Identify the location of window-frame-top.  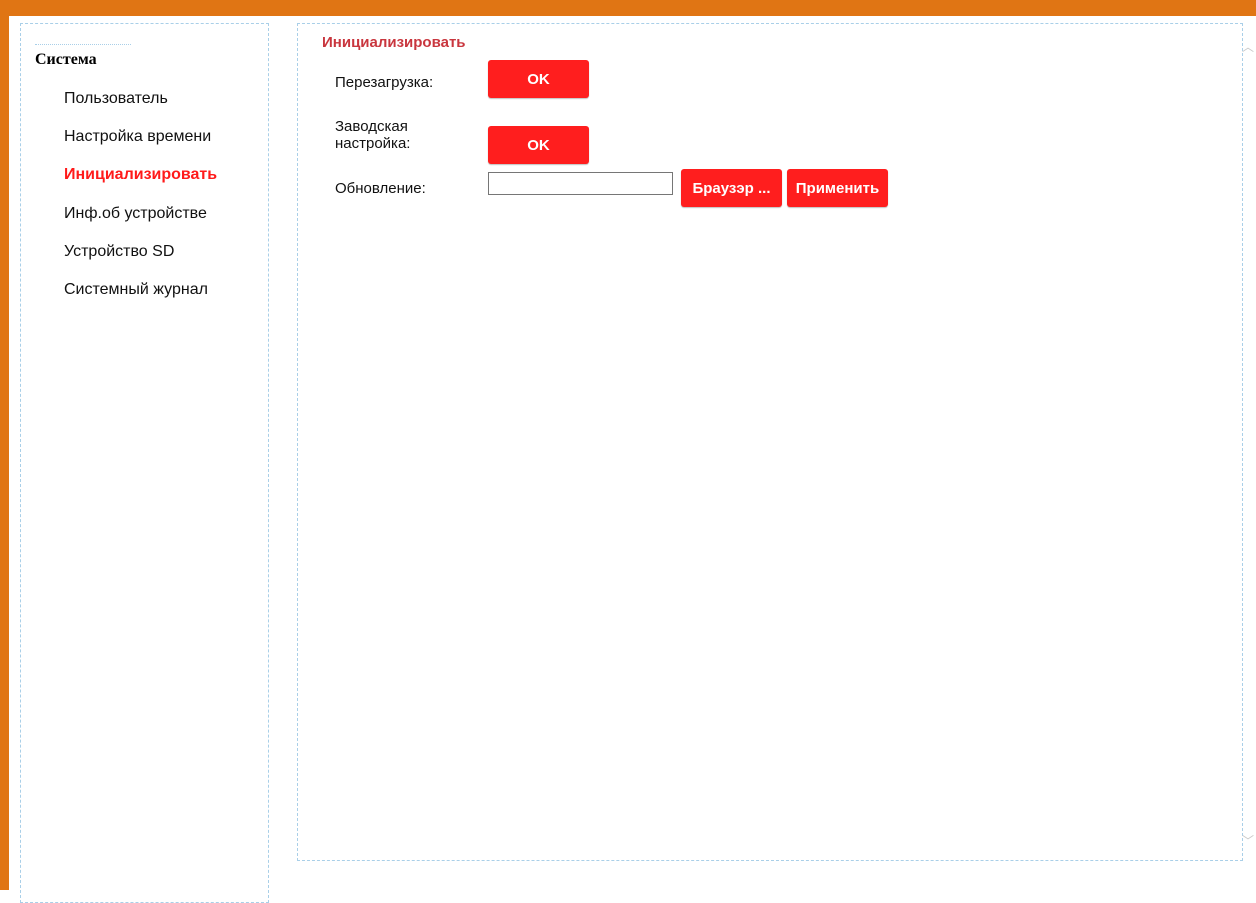
(628, 8).